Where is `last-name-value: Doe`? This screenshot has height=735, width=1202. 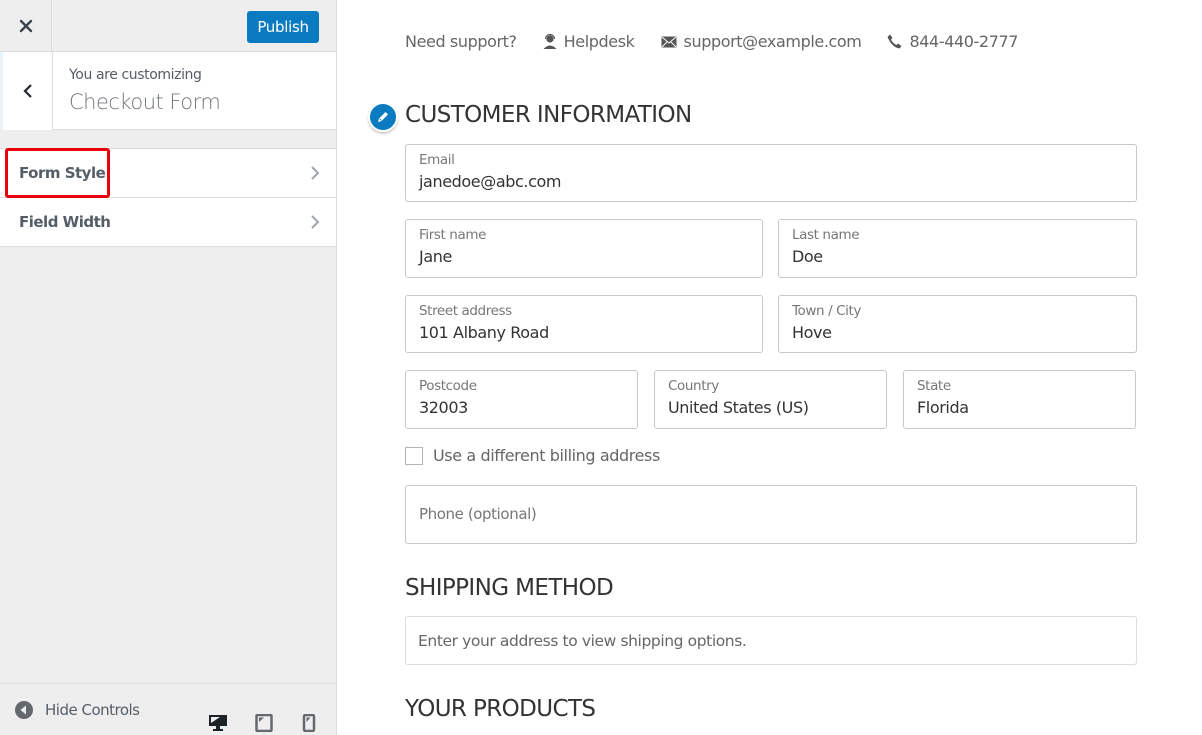 last-name-value: Doe is located at coordinates (807, 256).